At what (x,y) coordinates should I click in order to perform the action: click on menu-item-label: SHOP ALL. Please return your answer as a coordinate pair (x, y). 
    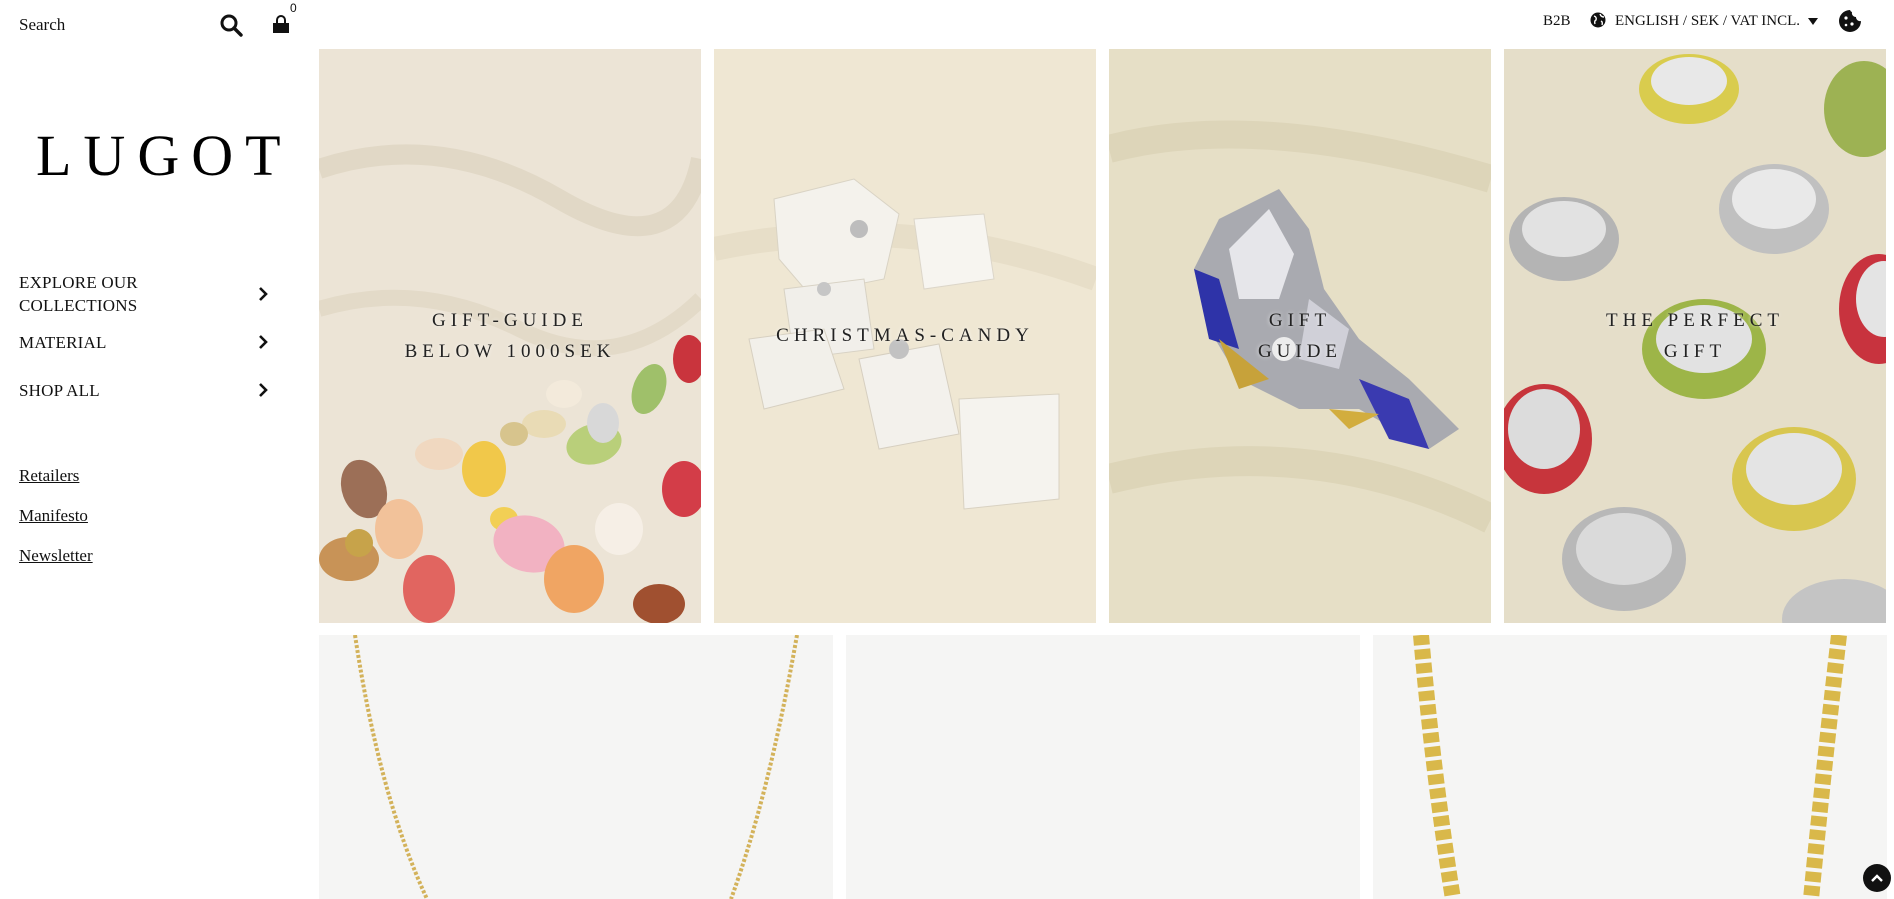
    Looking at the image, I should click on (59, 390).